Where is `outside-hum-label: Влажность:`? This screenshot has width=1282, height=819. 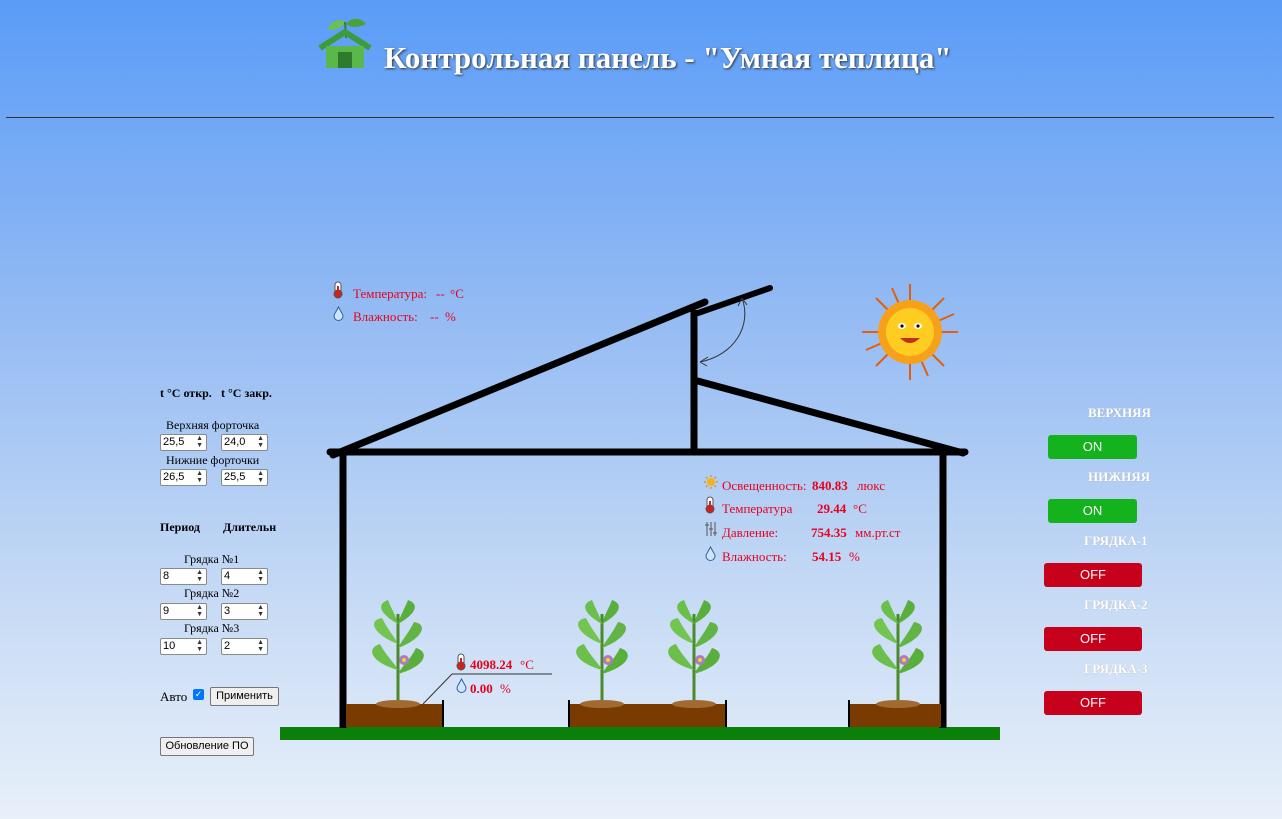
outside-hum-label: Влажность: is located at coordinates (385, 316).